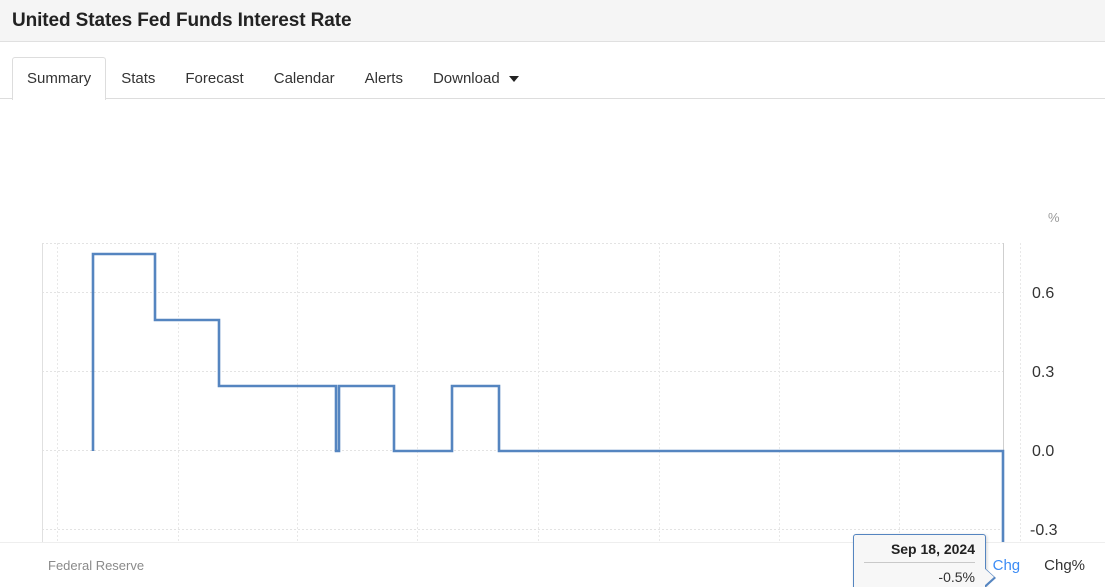 The image size is (1105, 587). What do you see at coordinates (1054, 217) in the screenshot?
I see `y-axis-unit-label: %` at bounding box center [1054, 217].